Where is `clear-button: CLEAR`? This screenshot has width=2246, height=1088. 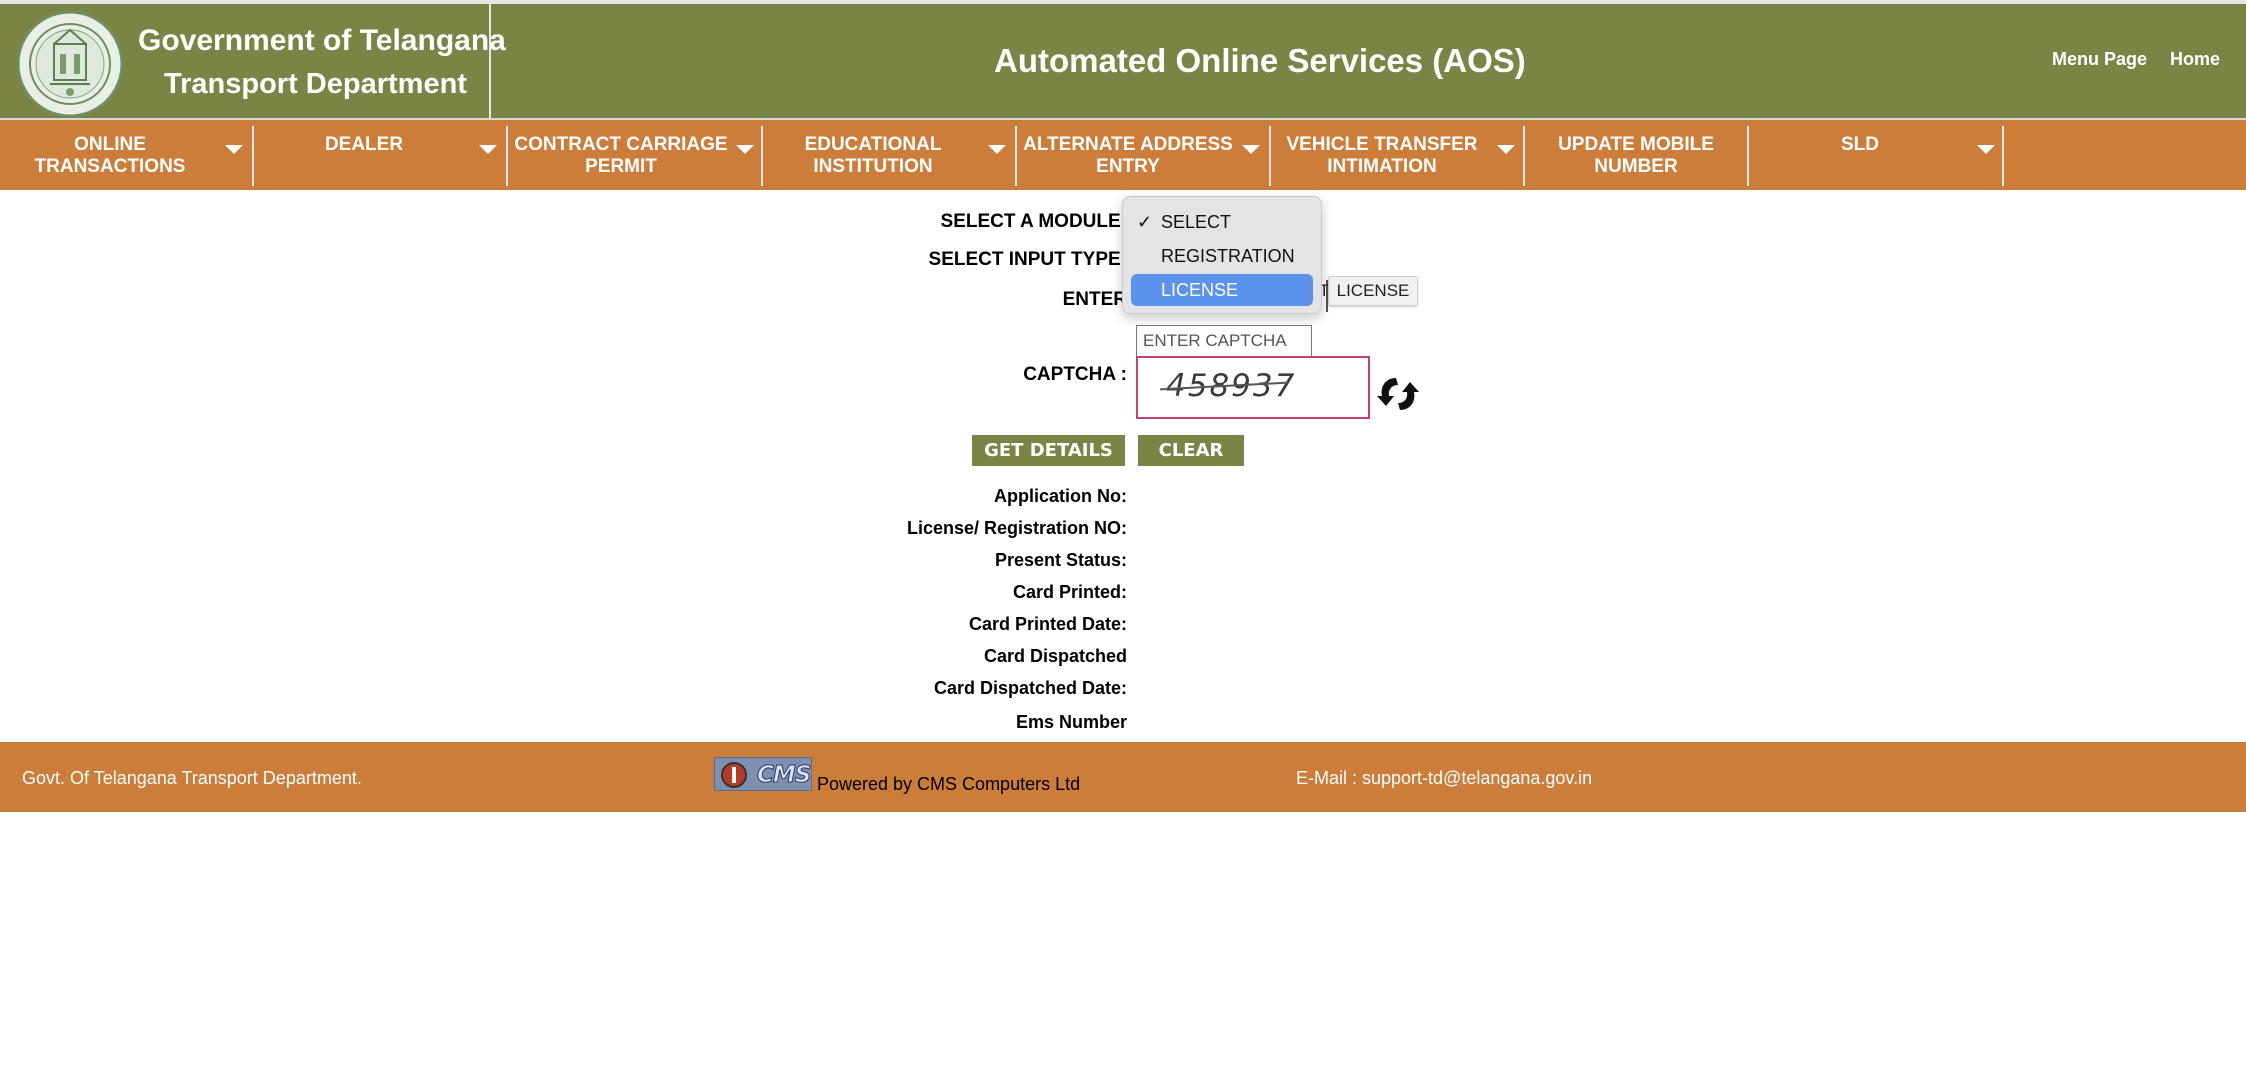
clear-button: CLEAR is located at coordinates (1191, 450).